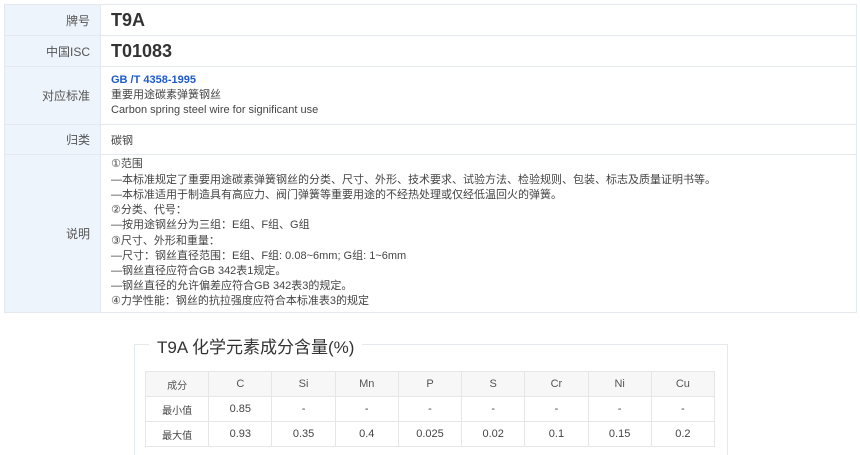 Image resolution: width=860 pixels, height=455 pixels. I want to click on table-cell: 0.93, so click(240, 434).